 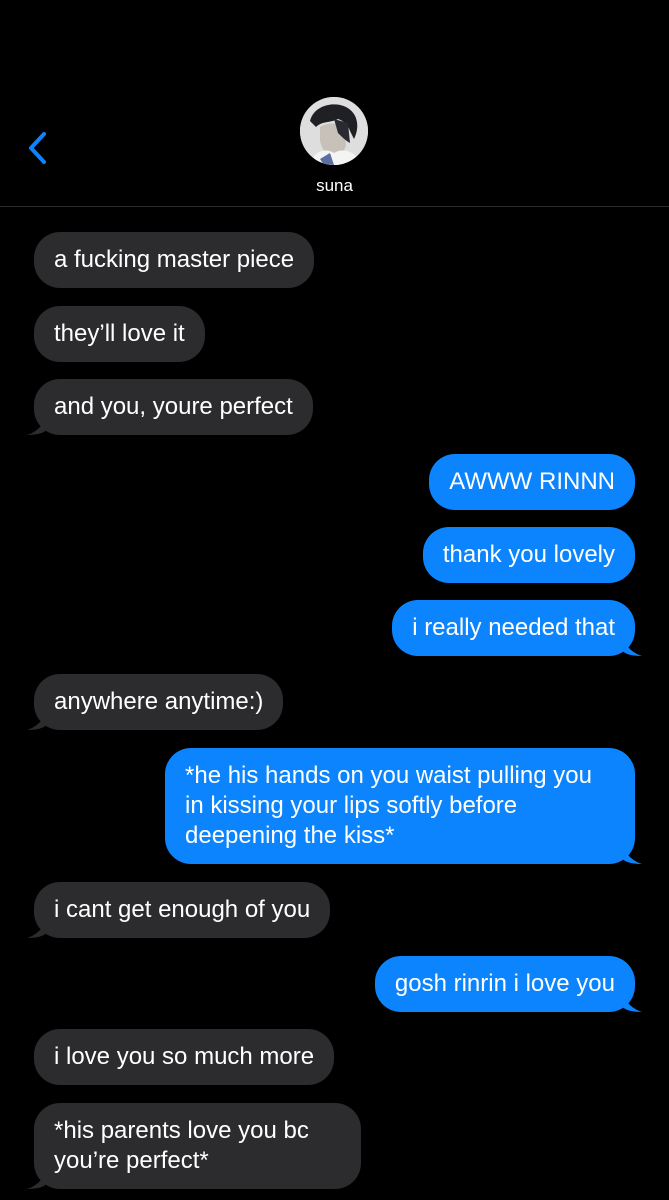 I want to click on contact-avatar, so click(x=334, y=131).